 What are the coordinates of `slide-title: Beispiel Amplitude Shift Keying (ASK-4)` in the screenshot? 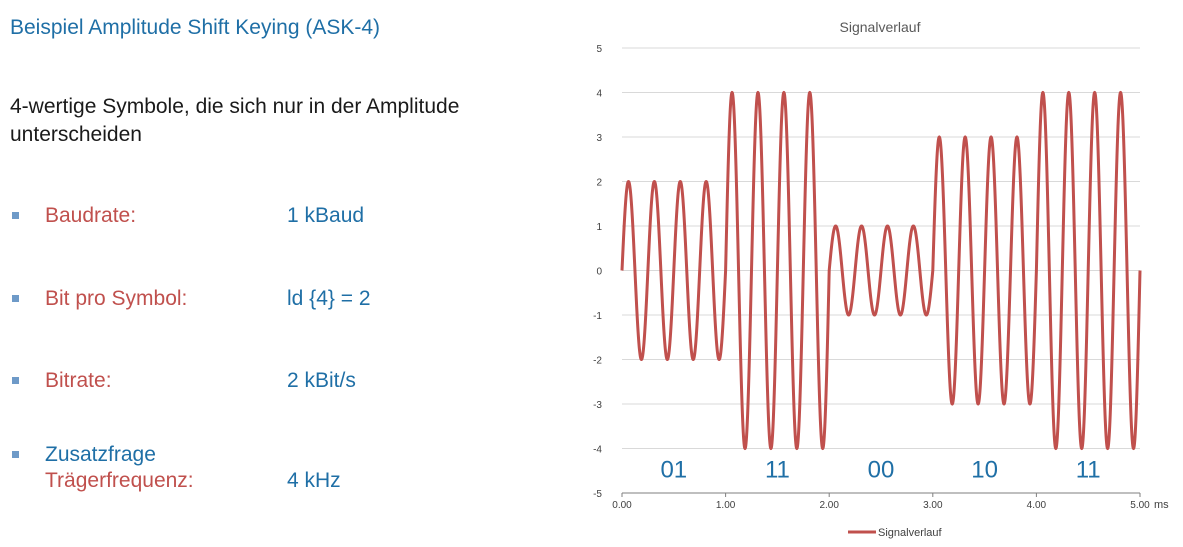 It's located at (195, 27).